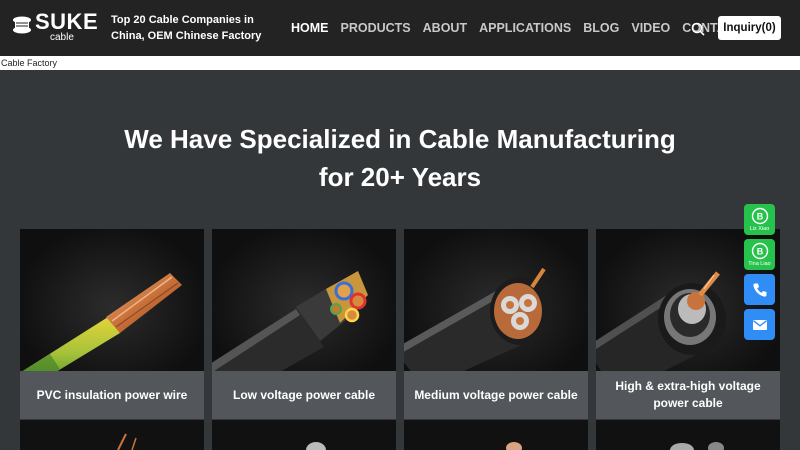  What do you see at coordinates (688, 395) in the screenshot?
I see `product-caption: High & extra-high voltage power cable` at bounding box center [688, 395].